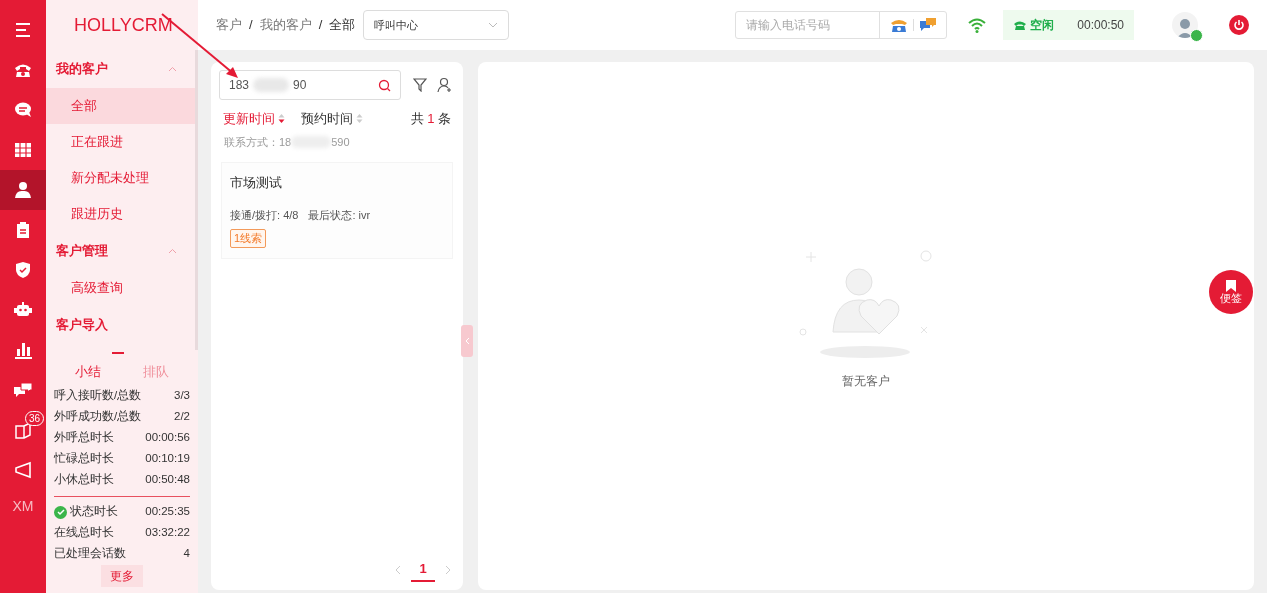 Image resolution: width=1267 pixels, height=593 pixels. I want to click on chevron-down-icon, so click(493, 25).